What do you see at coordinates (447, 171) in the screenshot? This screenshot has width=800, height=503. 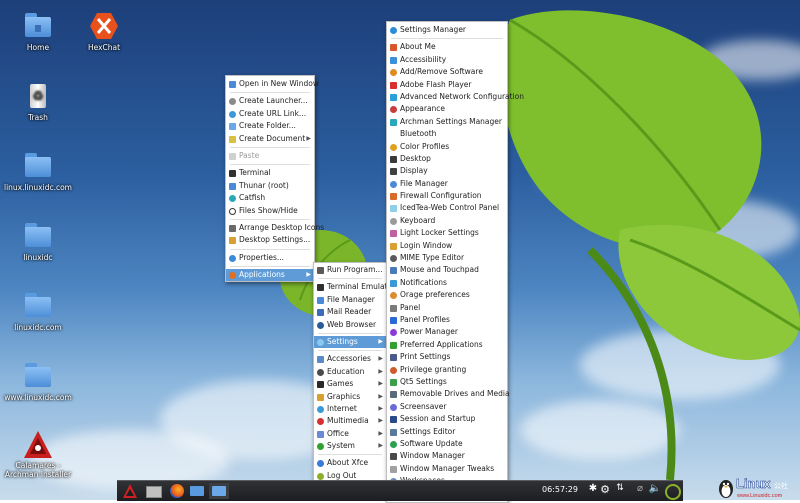 I see `menu-item-settings-display: Display` at bounding box center [447, 171].